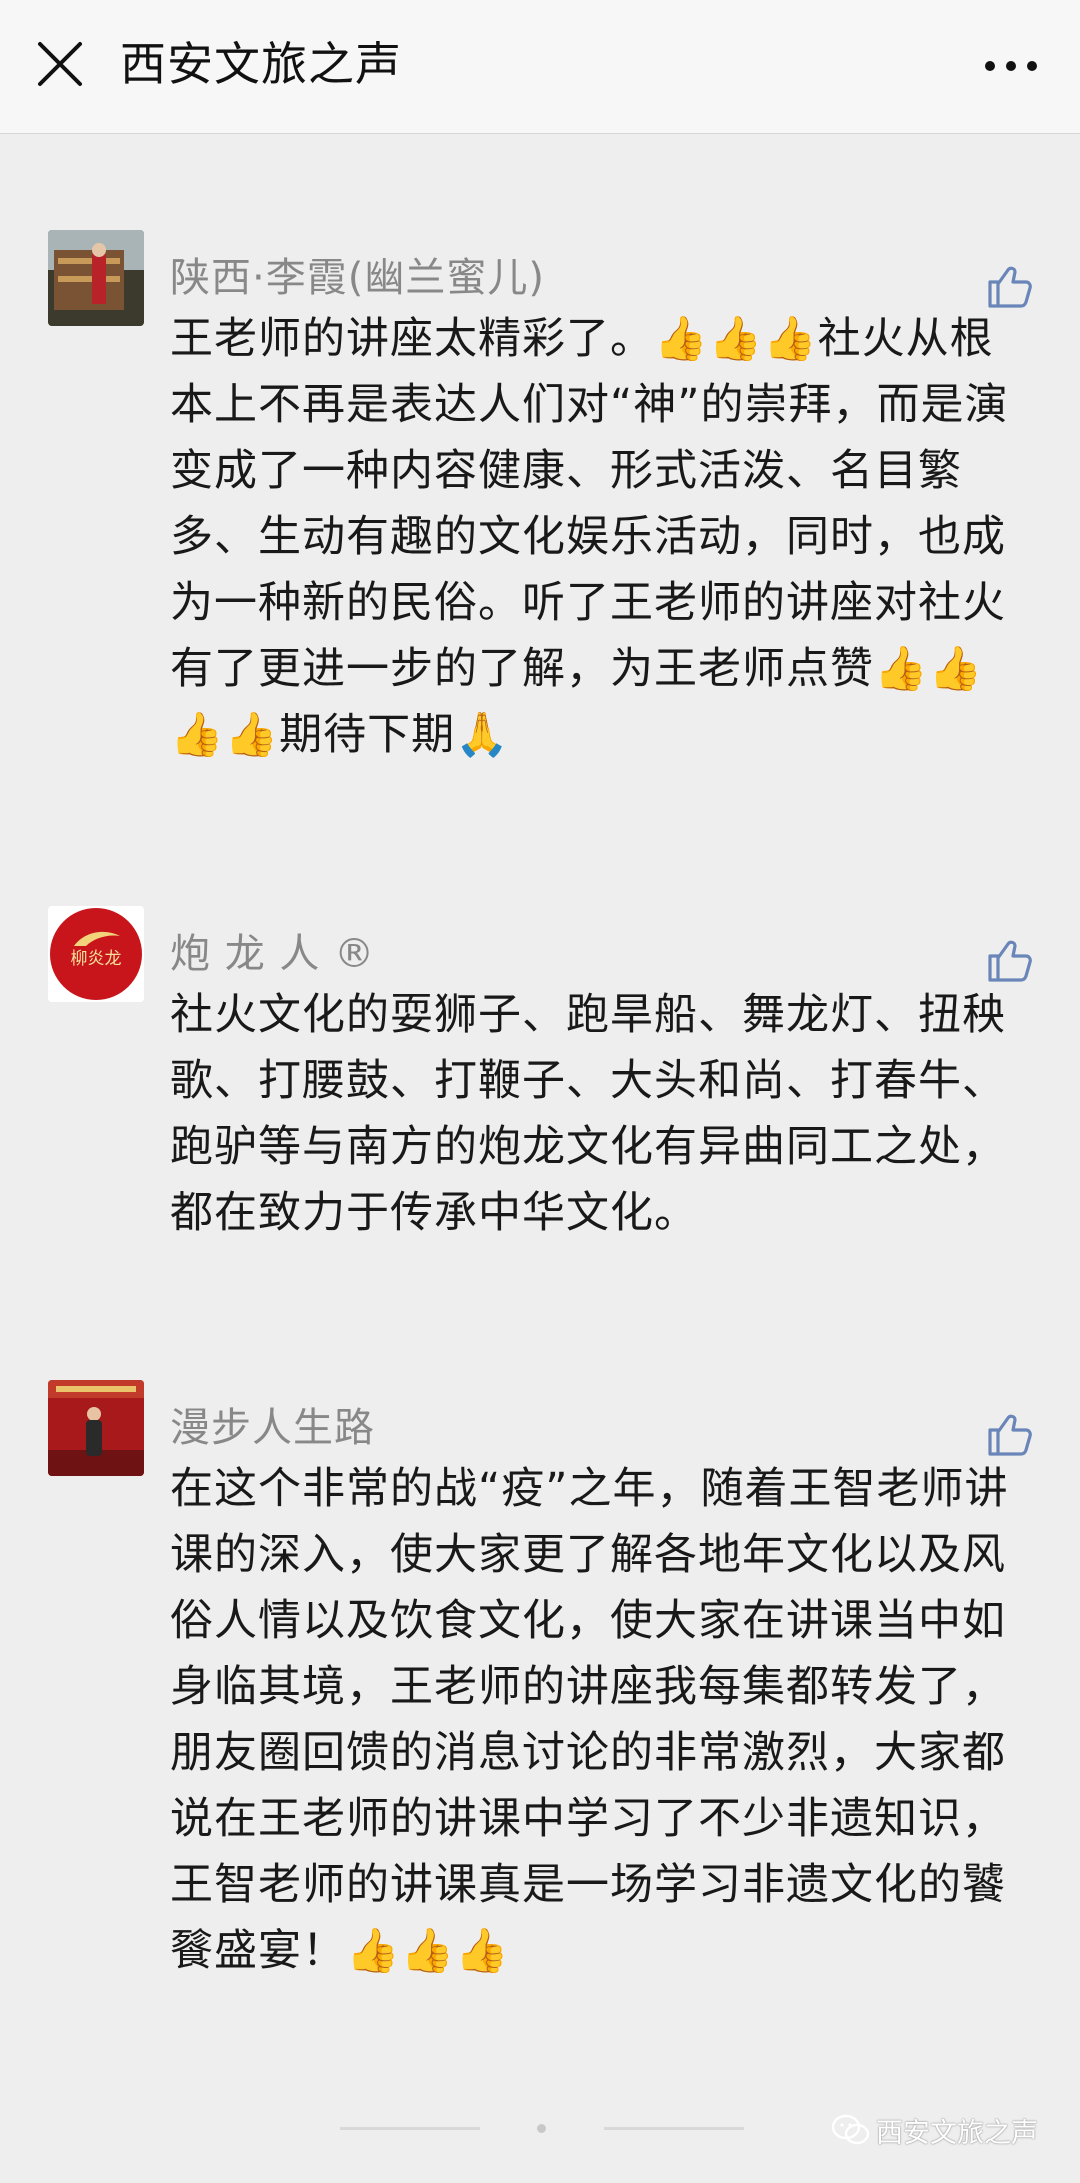 The image size is (1080, 2183). I want to click on comment-nickname: 炮 龙 人 ®, so click(272, 954).